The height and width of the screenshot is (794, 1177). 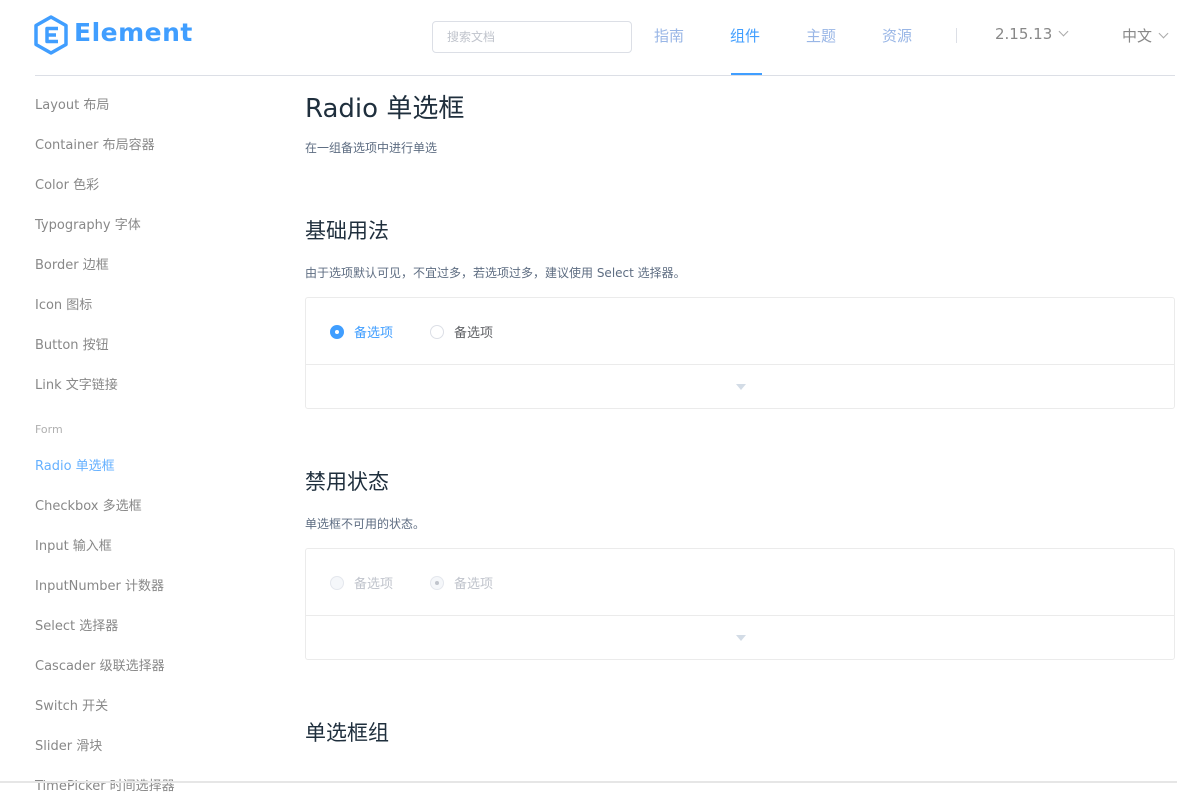 I want to click on sidebar-item-button: Button 按钮, so click(x=72, y=343).